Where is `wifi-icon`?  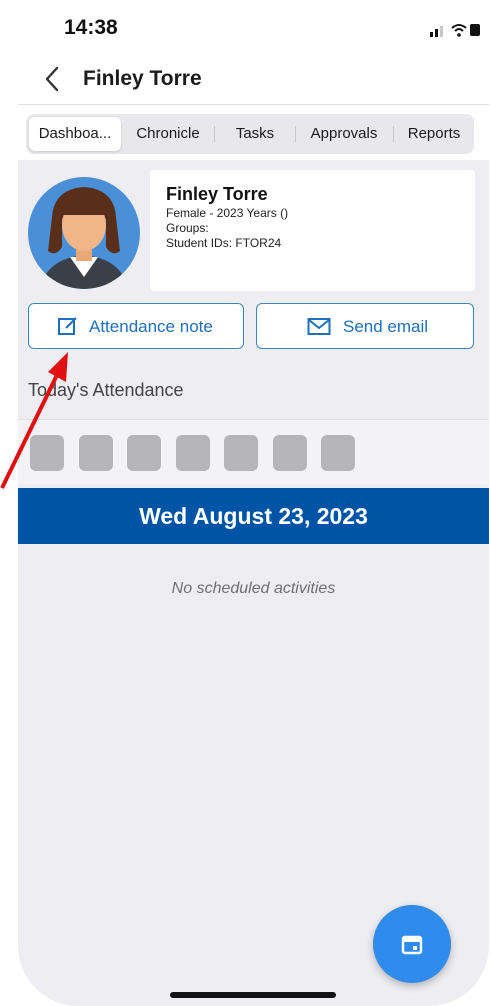 wifi-icon is located at coordinates (459, 30).